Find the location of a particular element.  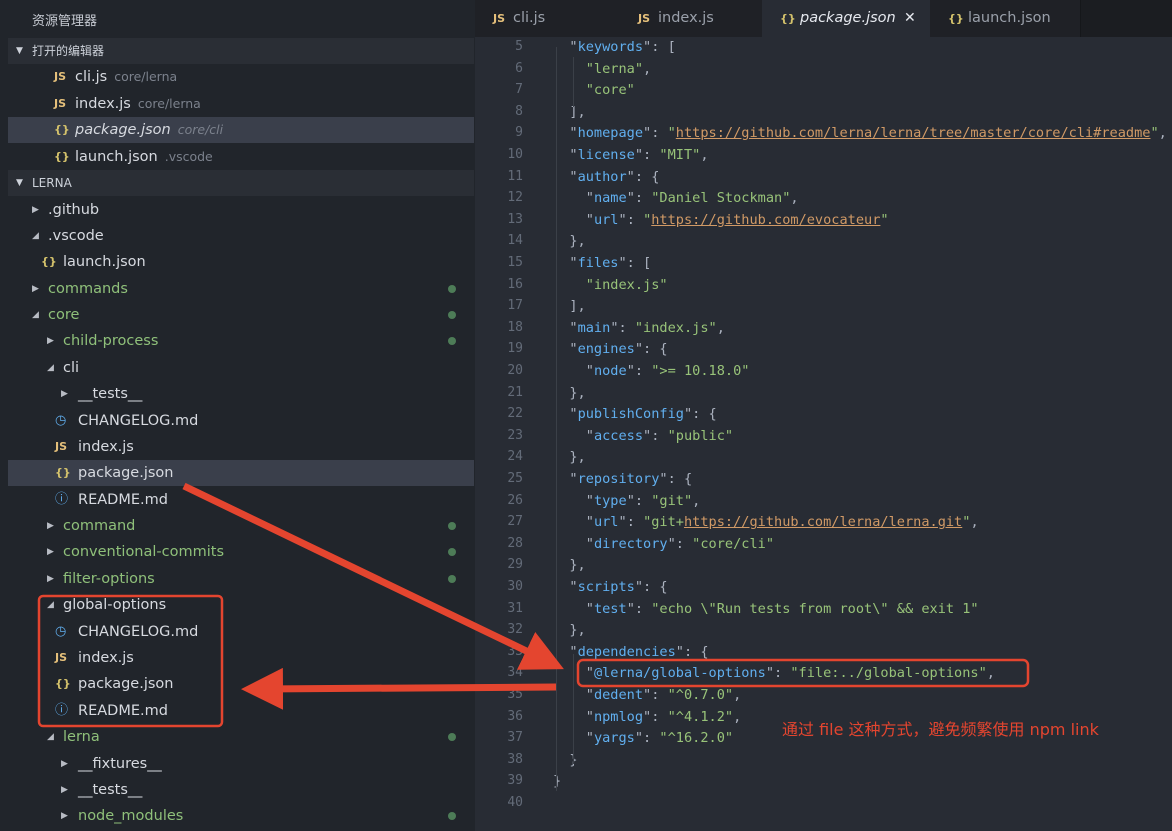

code-line: "node": ">= 10.18.0" is located at coordinates (651, 371).